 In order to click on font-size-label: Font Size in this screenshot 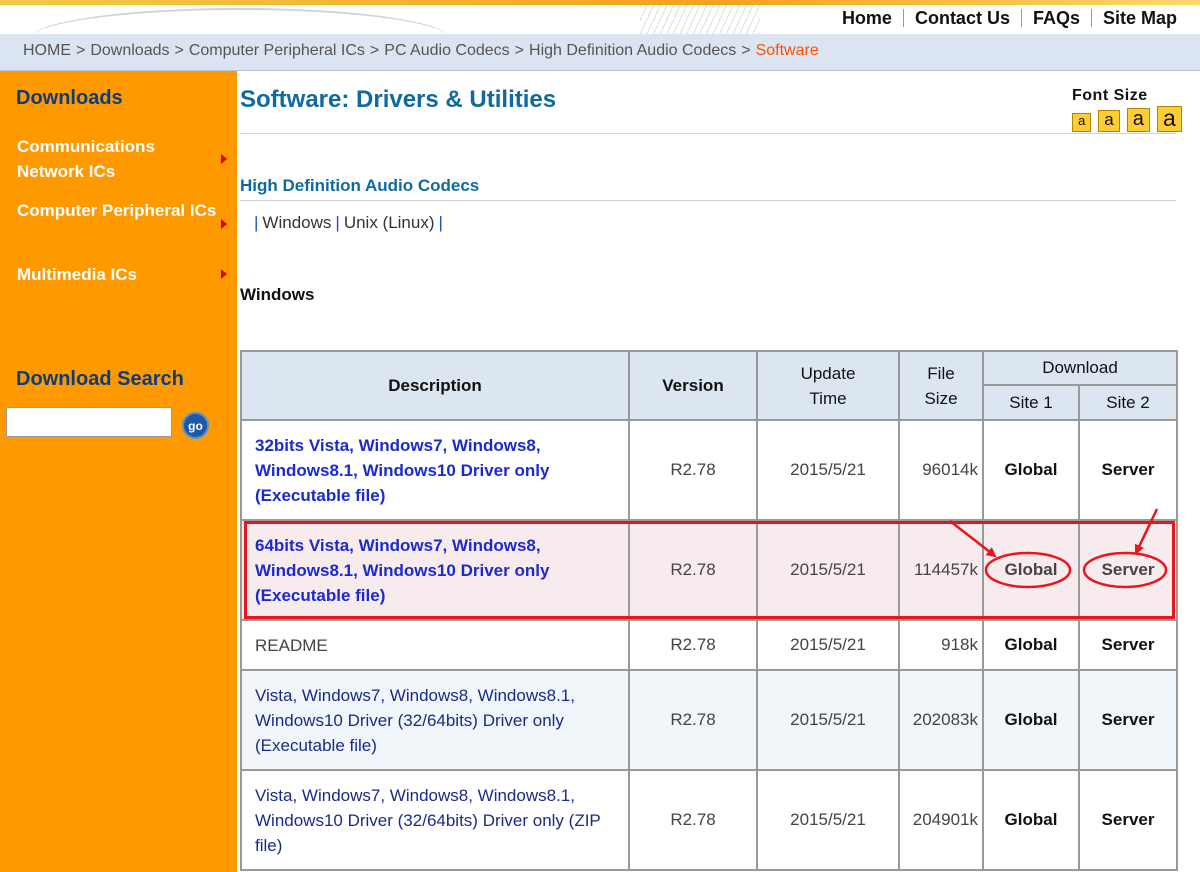, I will do `click(1110, 95)`.